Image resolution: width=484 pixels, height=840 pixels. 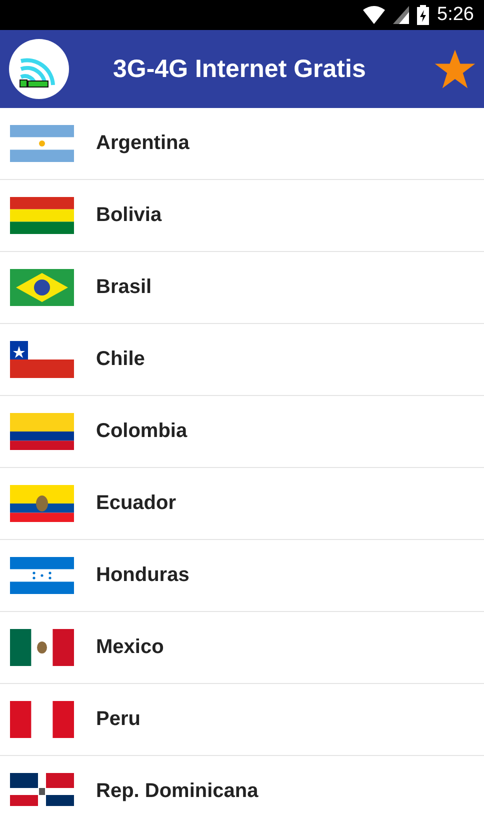 What do you see at coordinates (130, 647) in the screenshot?
I see `country-name: Mexico` at bounding box center [130, 647].